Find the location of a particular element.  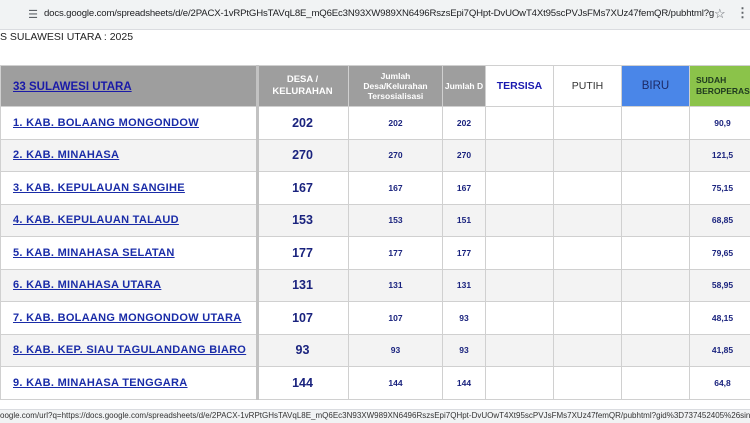

header-tersisa: TERSISA is located at coordinates (520, 86).